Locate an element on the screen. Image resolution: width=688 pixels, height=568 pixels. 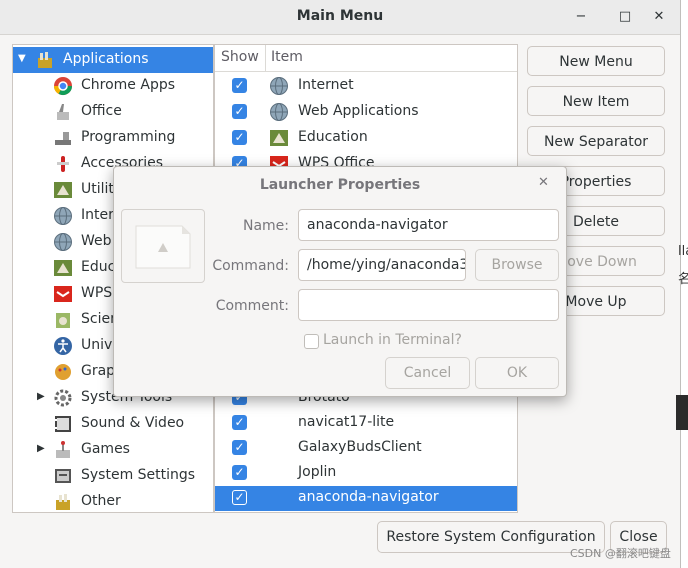
background-dark-block is located at coordinates (682, 412).